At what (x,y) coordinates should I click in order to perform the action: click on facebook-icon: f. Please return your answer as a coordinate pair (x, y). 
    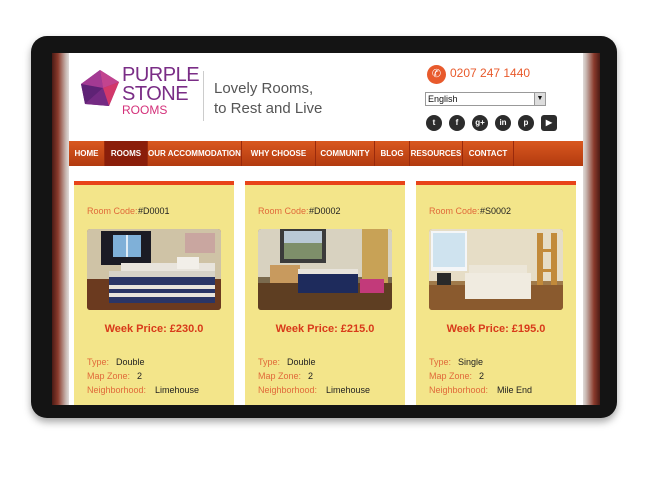
    Looking at the image, I should click on (457, 123).